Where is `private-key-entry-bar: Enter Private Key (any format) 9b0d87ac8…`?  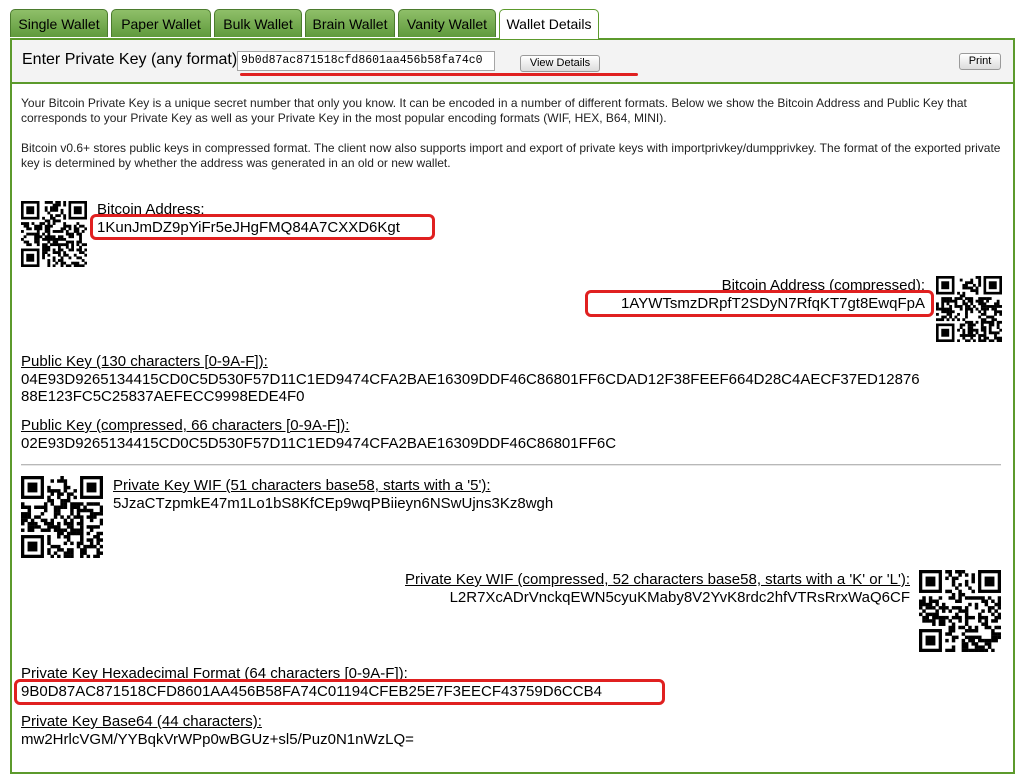 private-key-entry-bar: Enter Private Key (any format) 9b0d87ac8… is located at coordinates (512, 61).